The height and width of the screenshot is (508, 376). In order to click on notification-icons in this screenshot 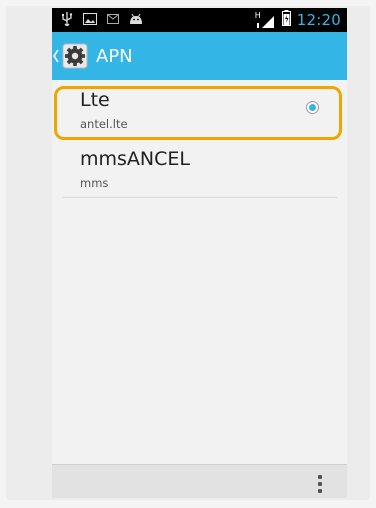, I will do `click(101, 19)`.